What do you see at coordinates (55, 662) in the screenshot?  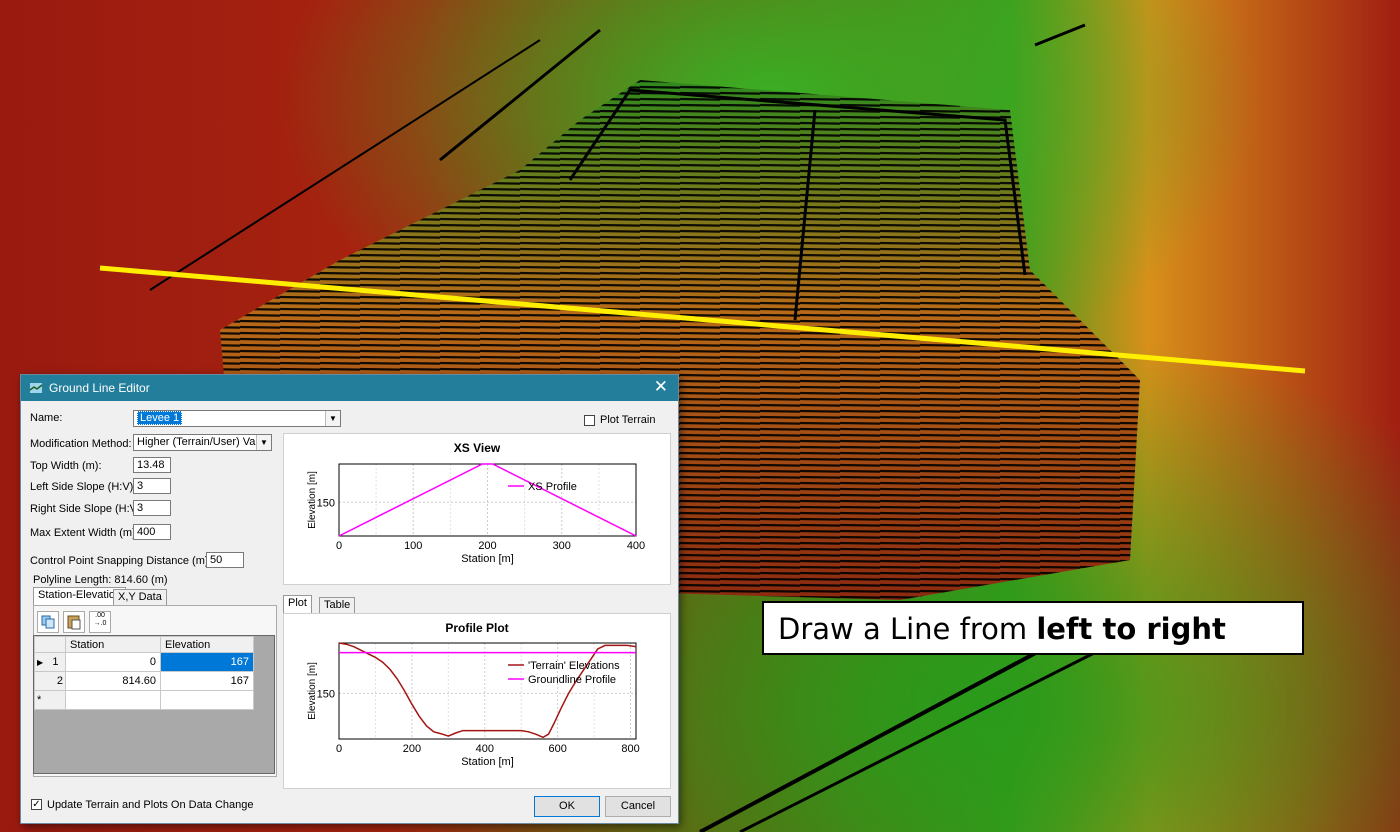 I see `row-number: 1` at bounding box center [55, 662].